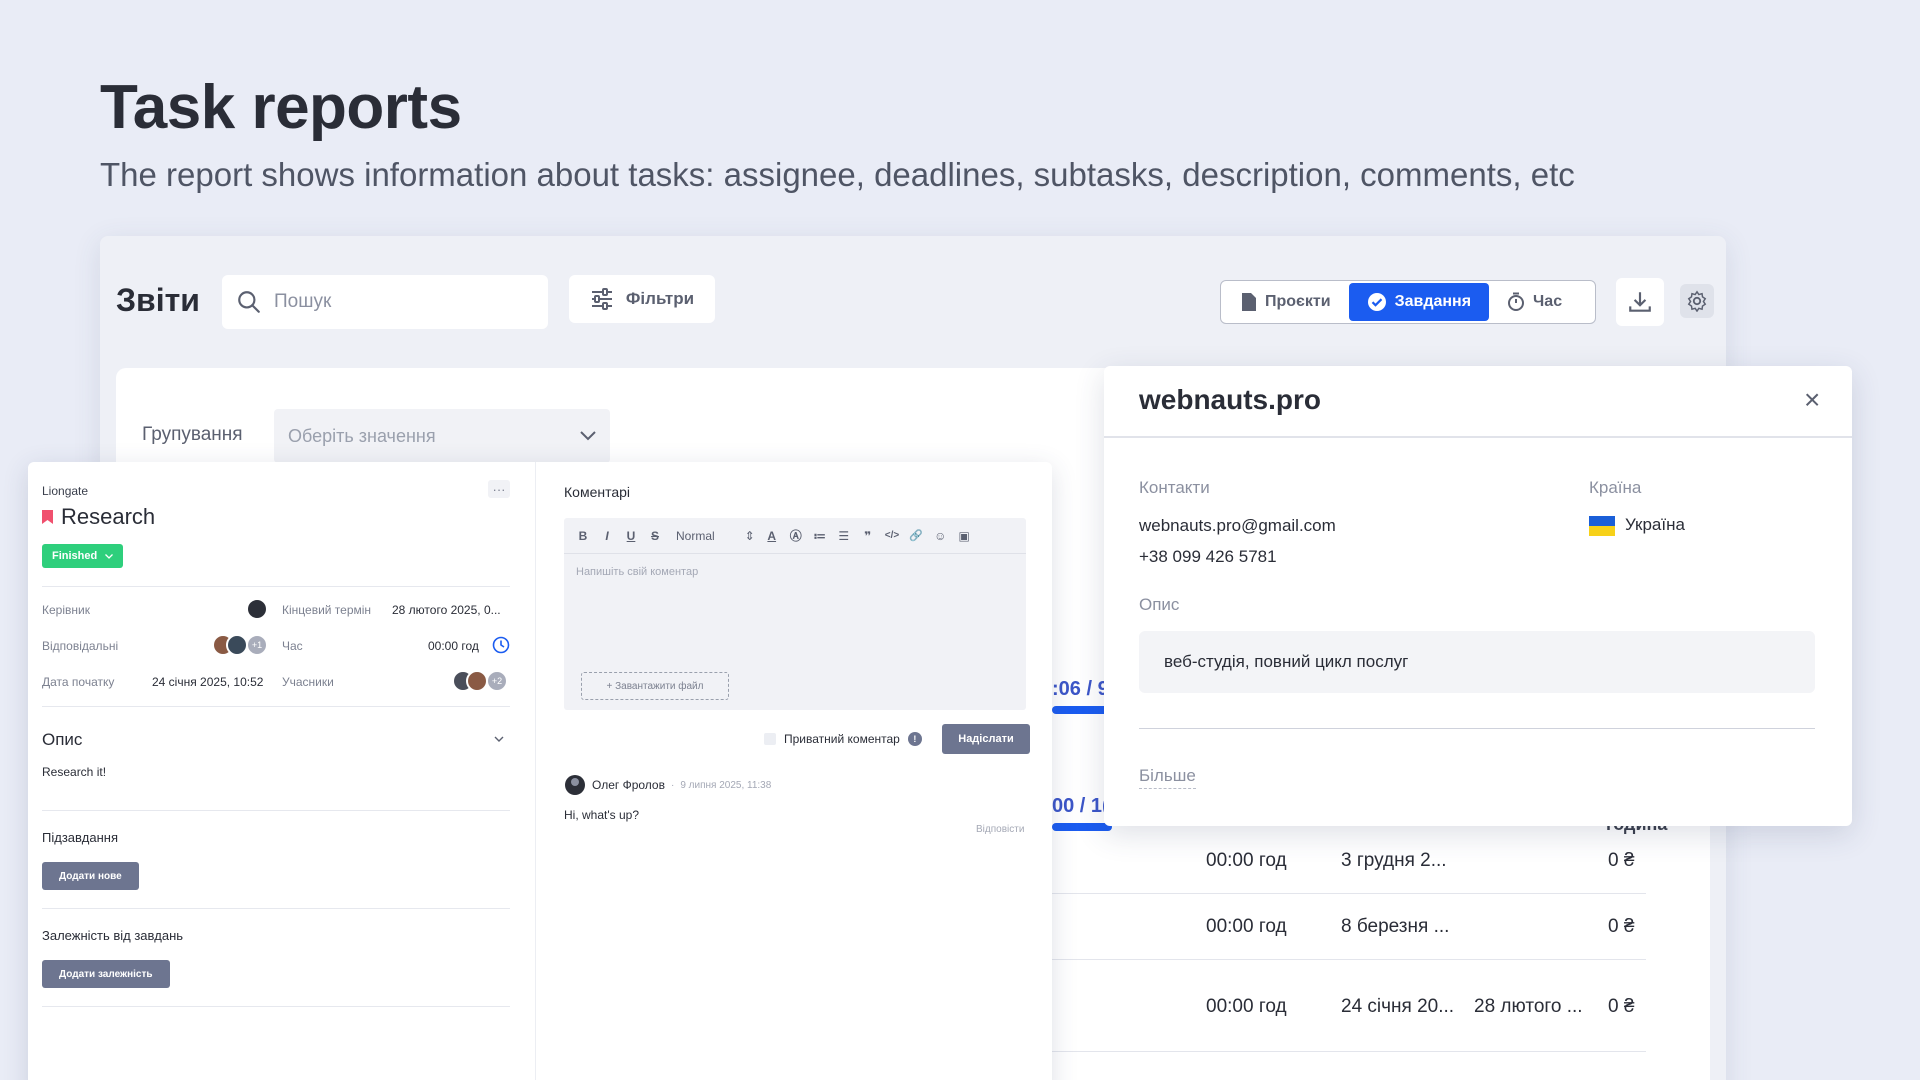 This screenshot has height=1080, width=1920. Describe the element at coordinates (750, 536) in the screenshot. I see `sort-icon: ⇕` at that location.